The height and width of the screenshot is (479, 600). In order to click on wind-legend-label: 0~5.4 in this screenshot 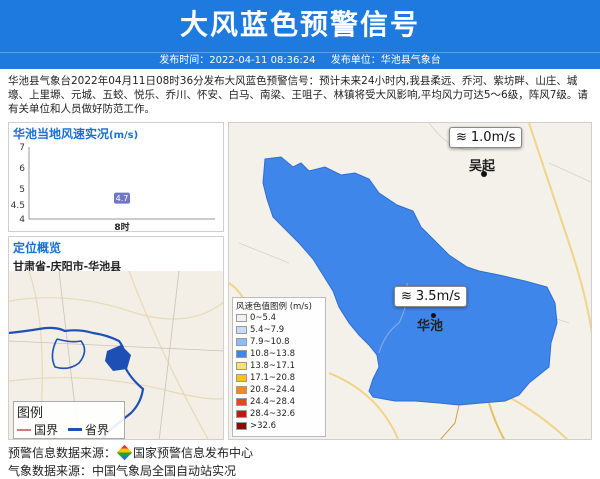, I will do `click(263, 318)`.